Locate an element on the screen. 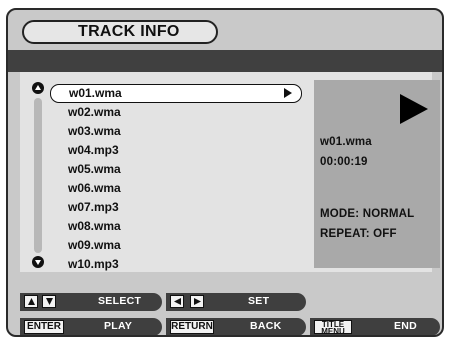 The width and height of the screenshot is (450, 342). select-control: SELECT is located at coordinates (91, 302).